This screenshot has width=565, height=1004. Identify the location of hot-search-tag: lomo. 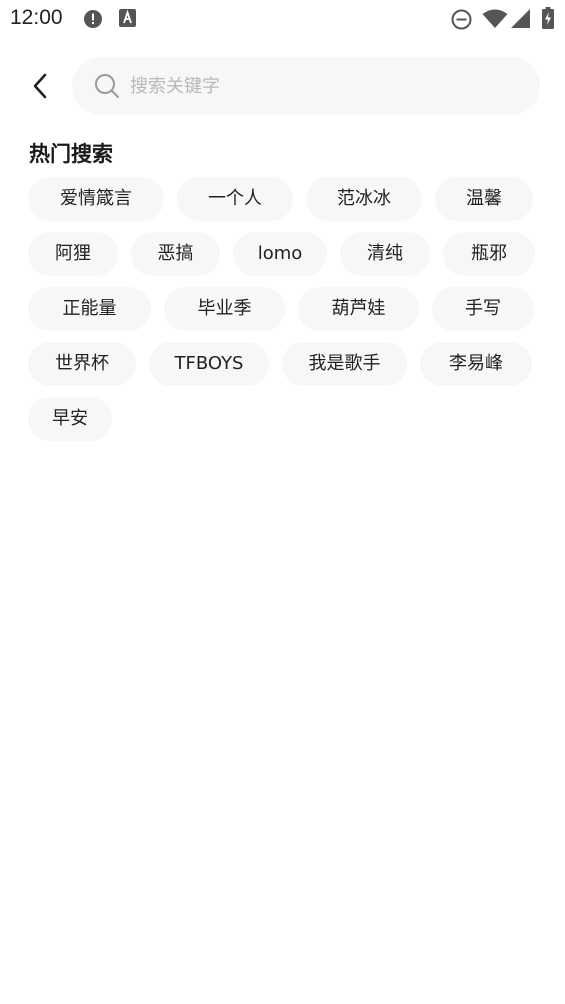
(280, 254).